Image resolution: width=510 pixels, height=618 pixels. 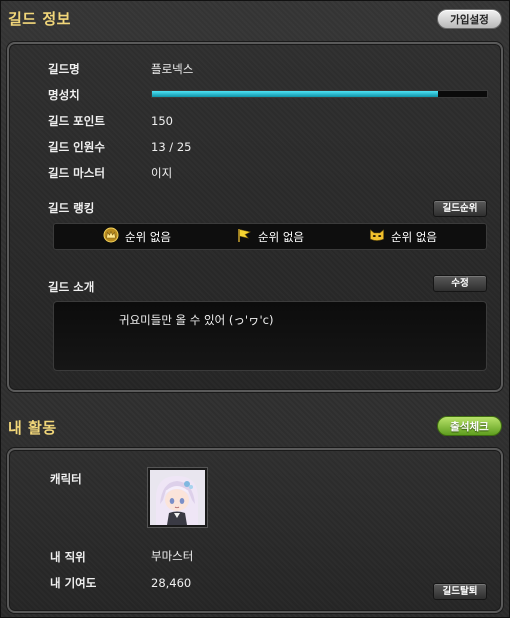 What do you see at coordinates (172, 556) in the screenshot?
I see `position-value: 부마스터` at bounding box center [172, 556].